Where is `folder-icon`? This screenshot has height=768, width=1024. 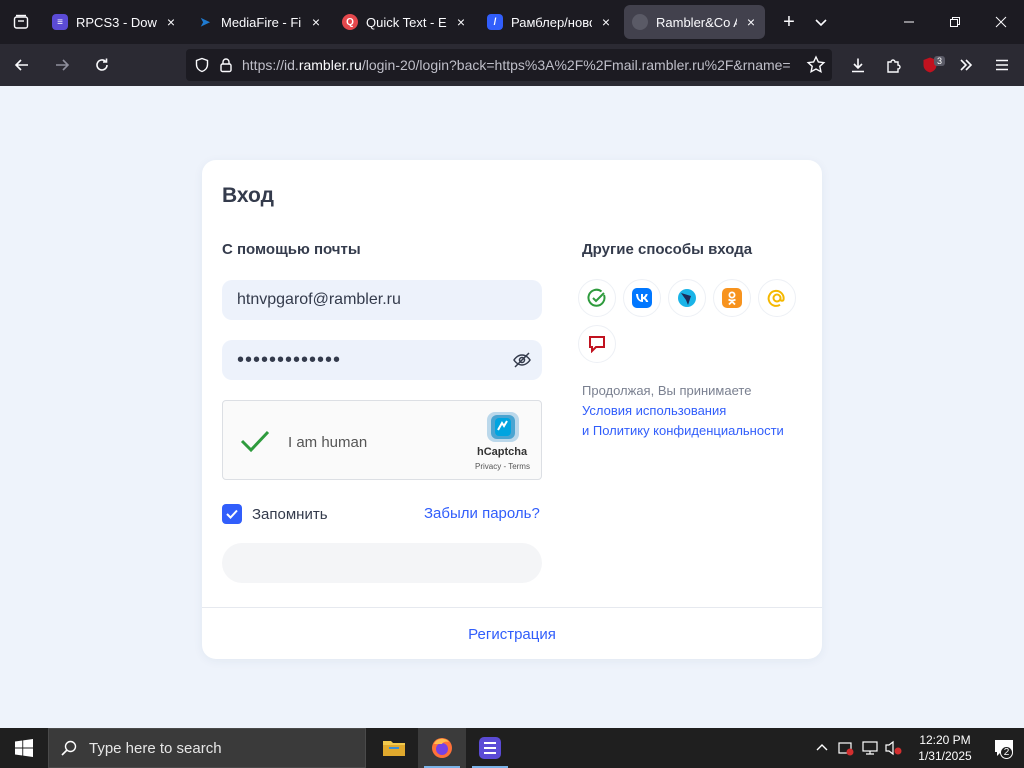 folder-icon is located at coordinates (394, 748).